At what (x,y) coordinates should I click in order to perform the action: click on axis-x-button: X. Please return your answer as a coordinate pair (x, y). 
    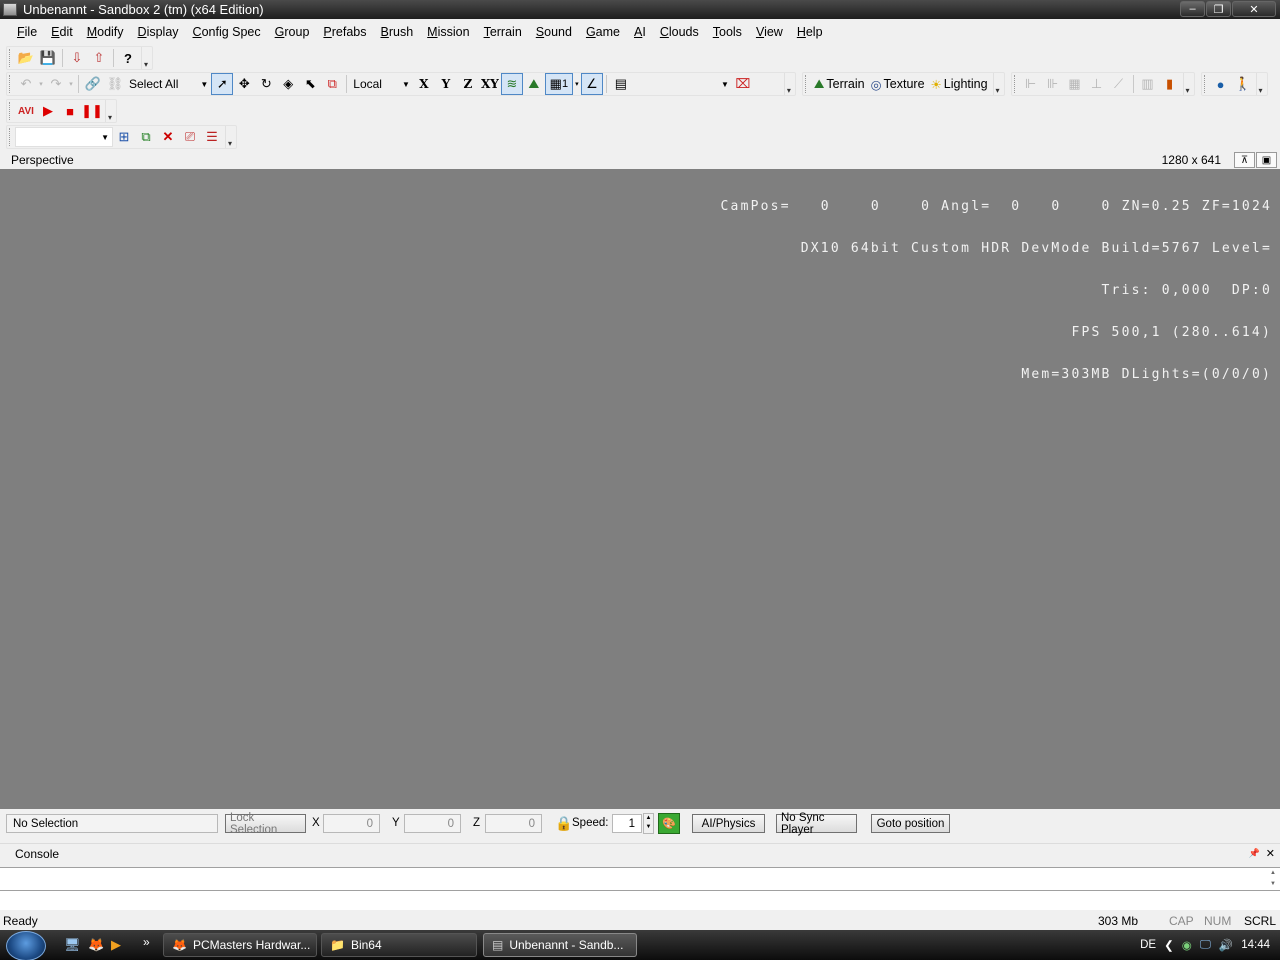
    Looking at the image, I should click on (424, 84).